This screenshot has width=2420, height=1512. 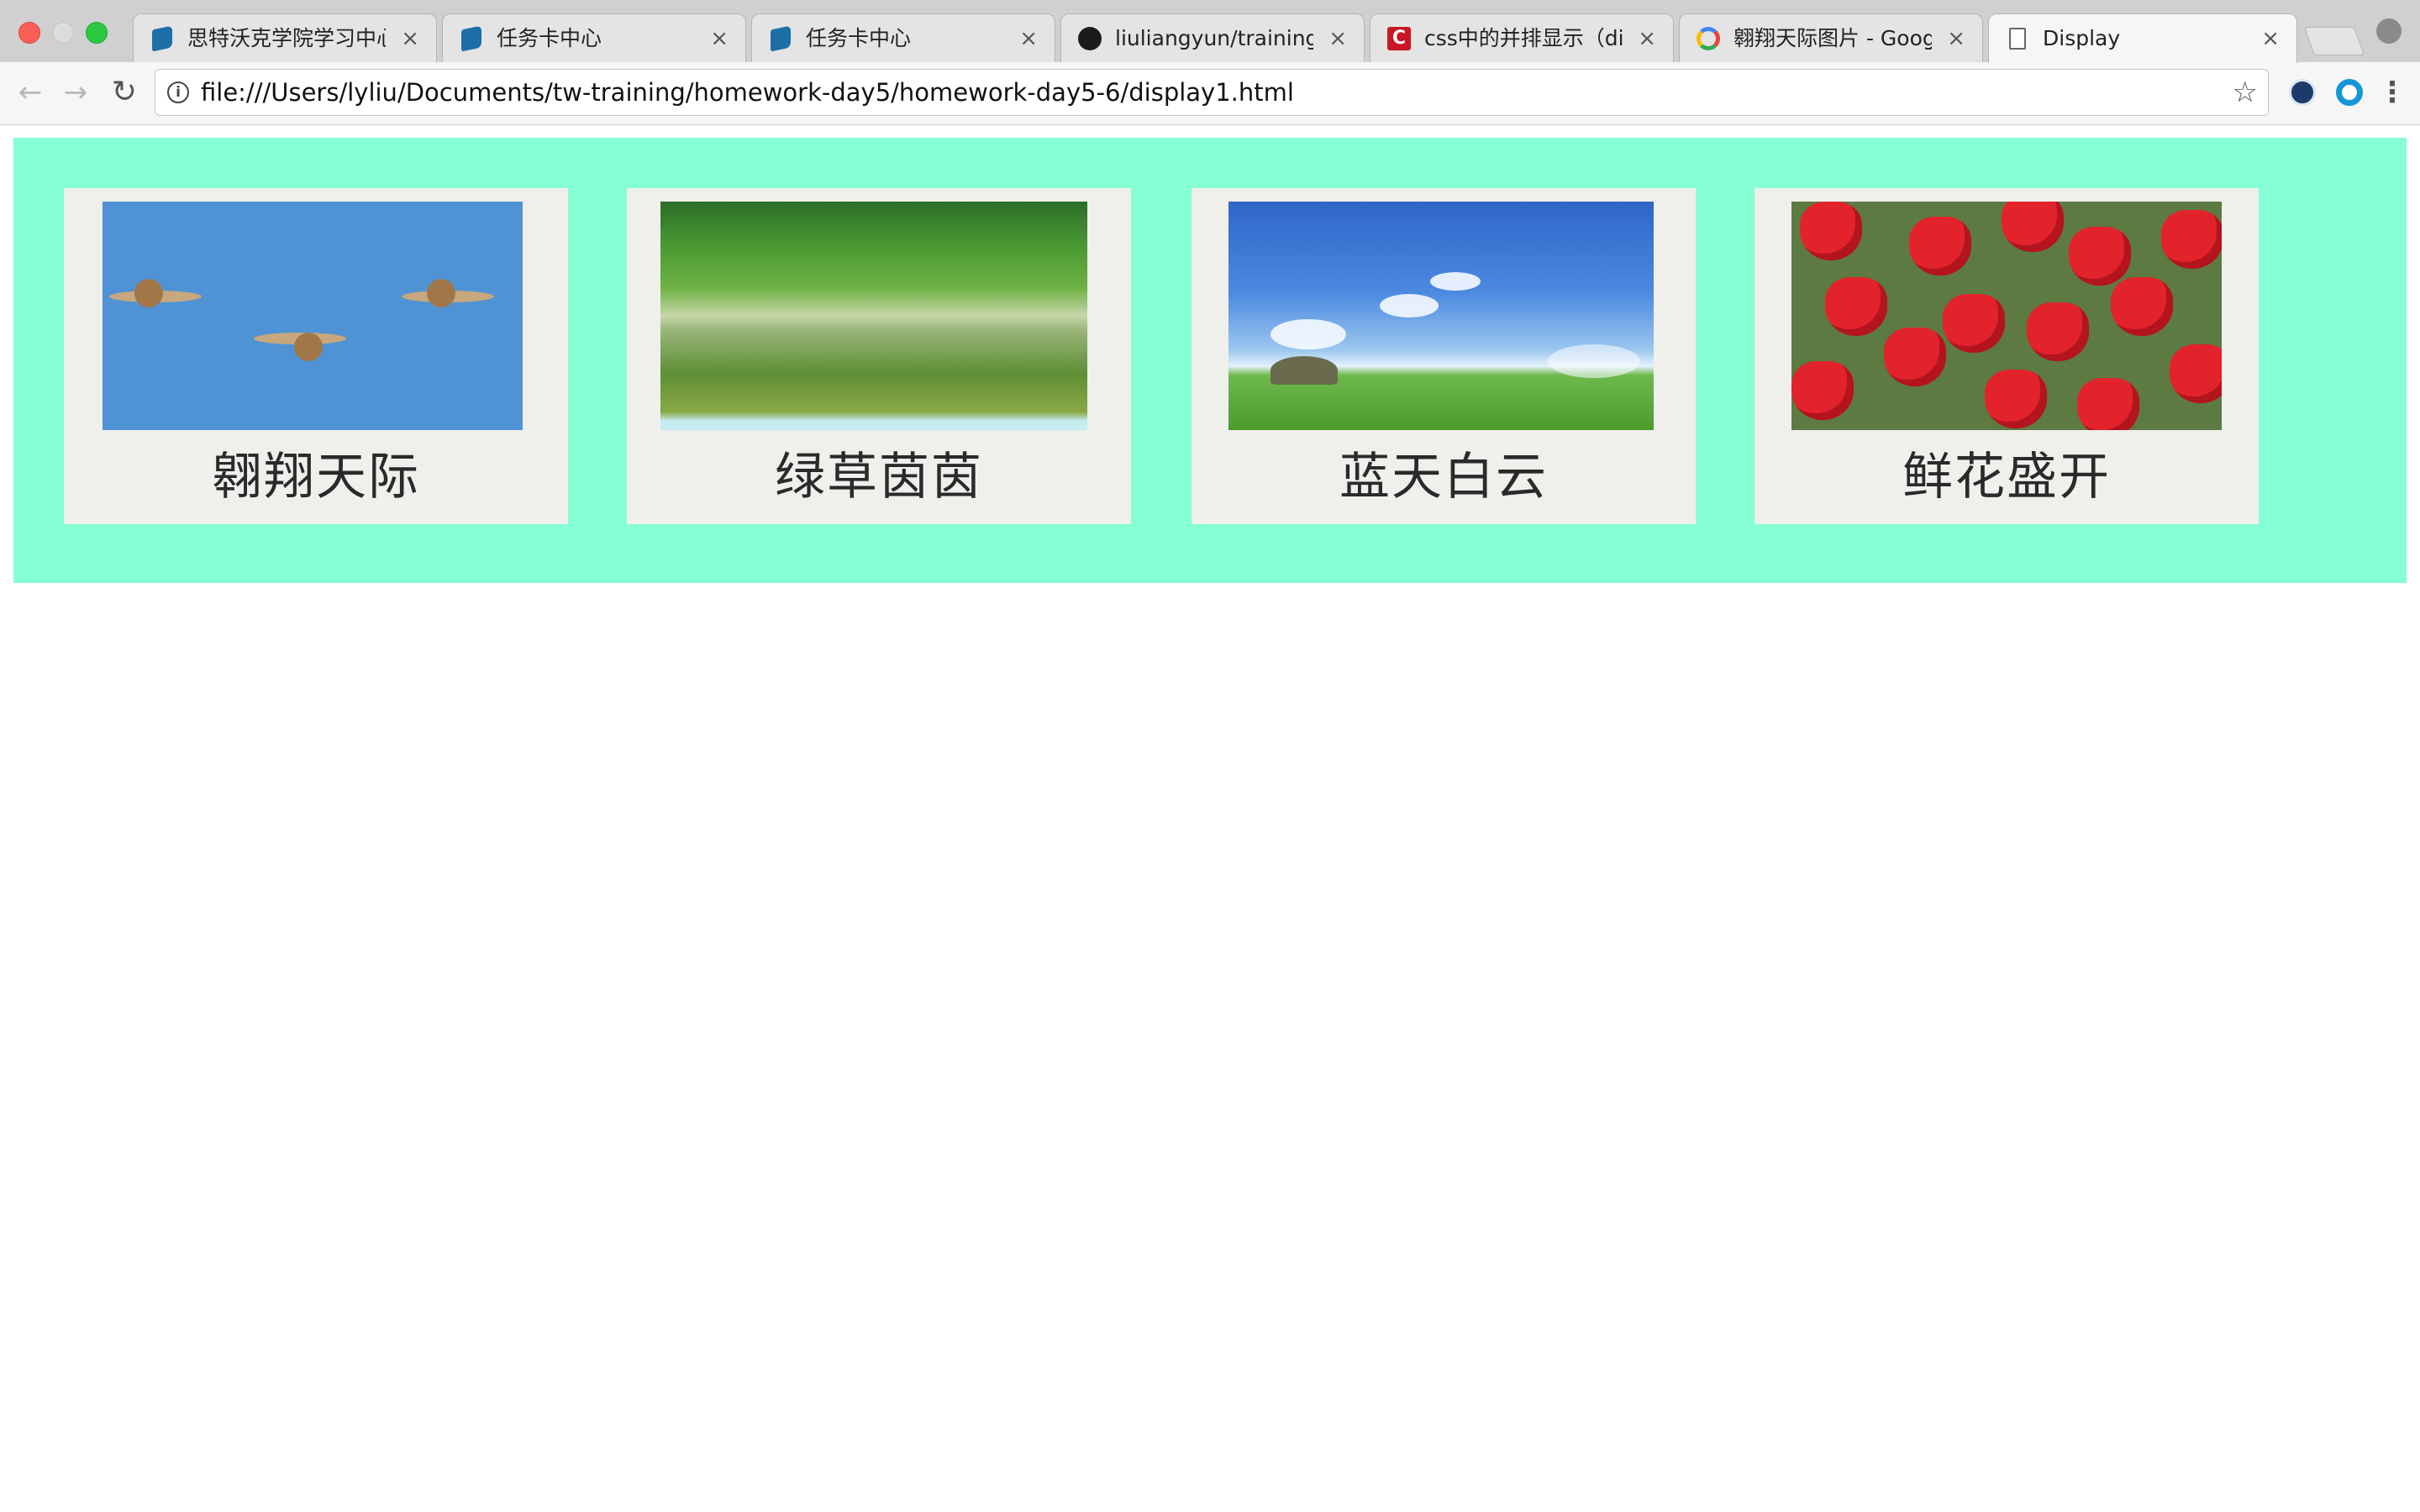 What do you see at coordinates (29, 33) in the screenshot?
I see `window-close-button` at bounding box center [29, 33].